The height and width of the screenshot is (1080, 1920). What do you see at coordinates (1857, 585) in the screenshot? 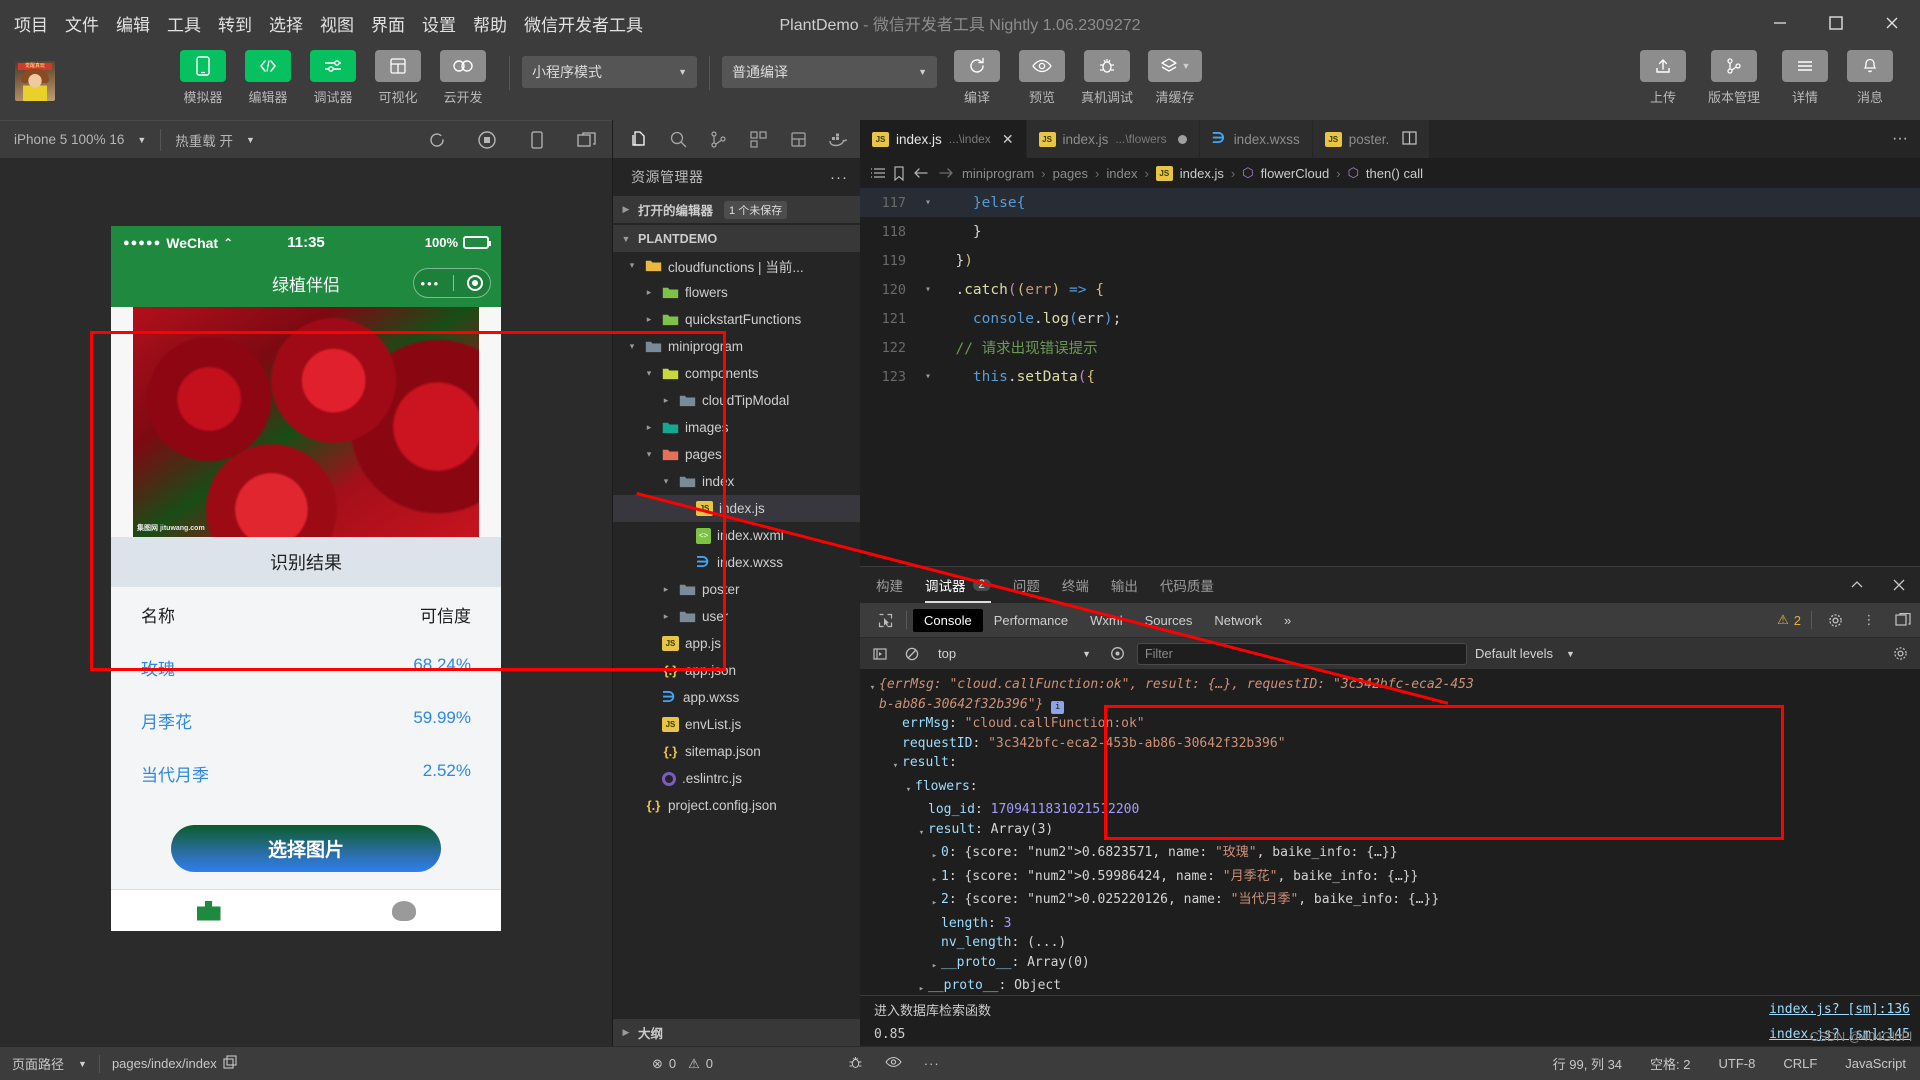
I see `collapse-icon` at bounding box center [1857, 585].